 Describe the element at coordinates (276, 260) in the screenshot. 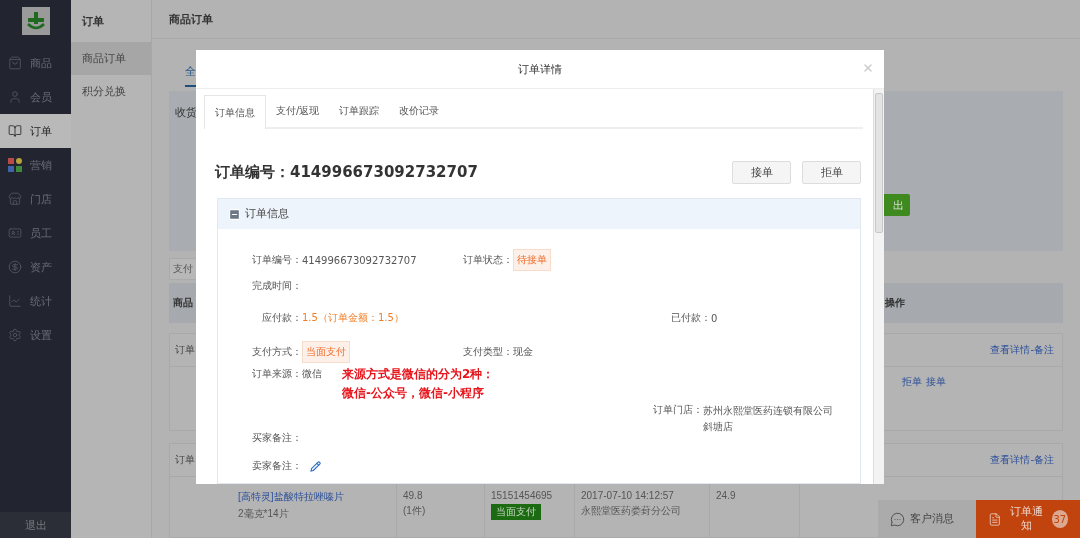

I see `field-label: 订单编号：` at that location.